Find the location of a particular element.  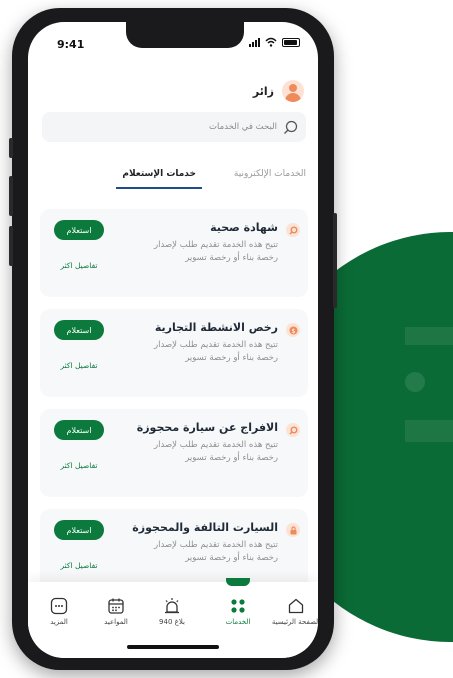

service-tabs: الخدمات الإلكترونية خدمات الإستعلام is located at coordinates (174, 179).